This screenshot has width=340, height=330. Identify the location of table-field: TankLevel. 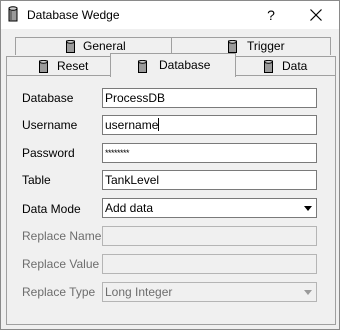
(209, 180).